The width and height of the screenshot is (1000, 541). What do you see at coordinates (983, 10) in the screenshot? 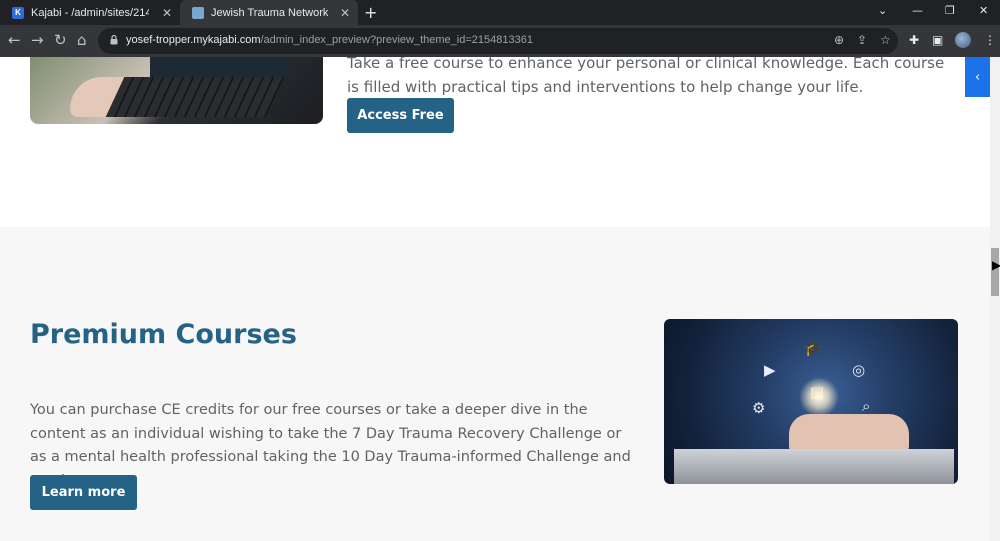
I see `window-close-icon: ✕` at bounding box center [983, 10].